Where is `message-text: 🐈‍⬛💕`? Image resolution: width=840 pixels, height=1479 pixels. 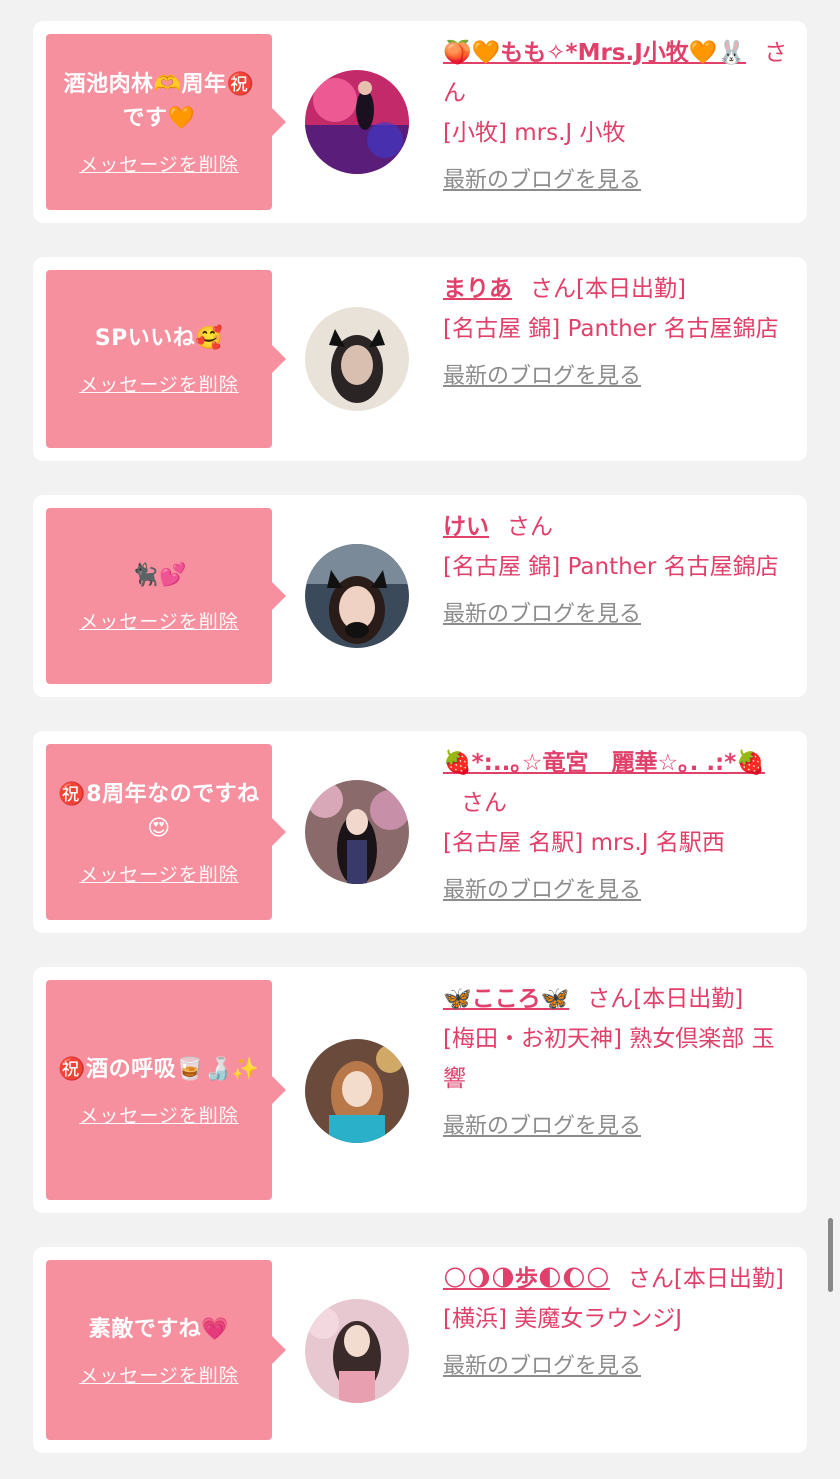
message-text: 🐈‍⬛💕 is located at coordinates (159, 575).